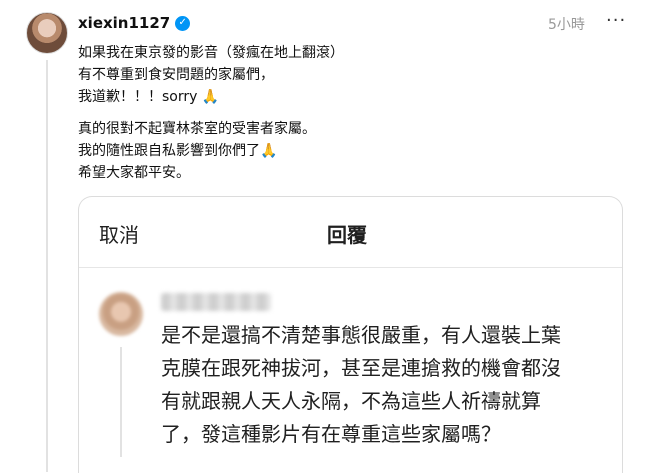 The height and width of the screenshot is (473, 656). Describe the element at coordinates (216, 302) in the screenshot. I see `commenter-name-blurred` at that location.